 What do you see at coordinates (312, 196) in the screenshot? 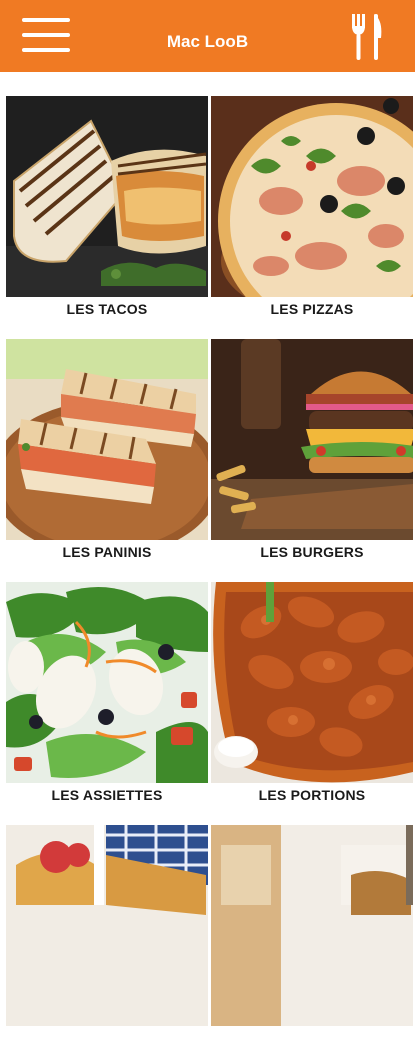
I see `pizzas-image` at bounding box center [312, 196].